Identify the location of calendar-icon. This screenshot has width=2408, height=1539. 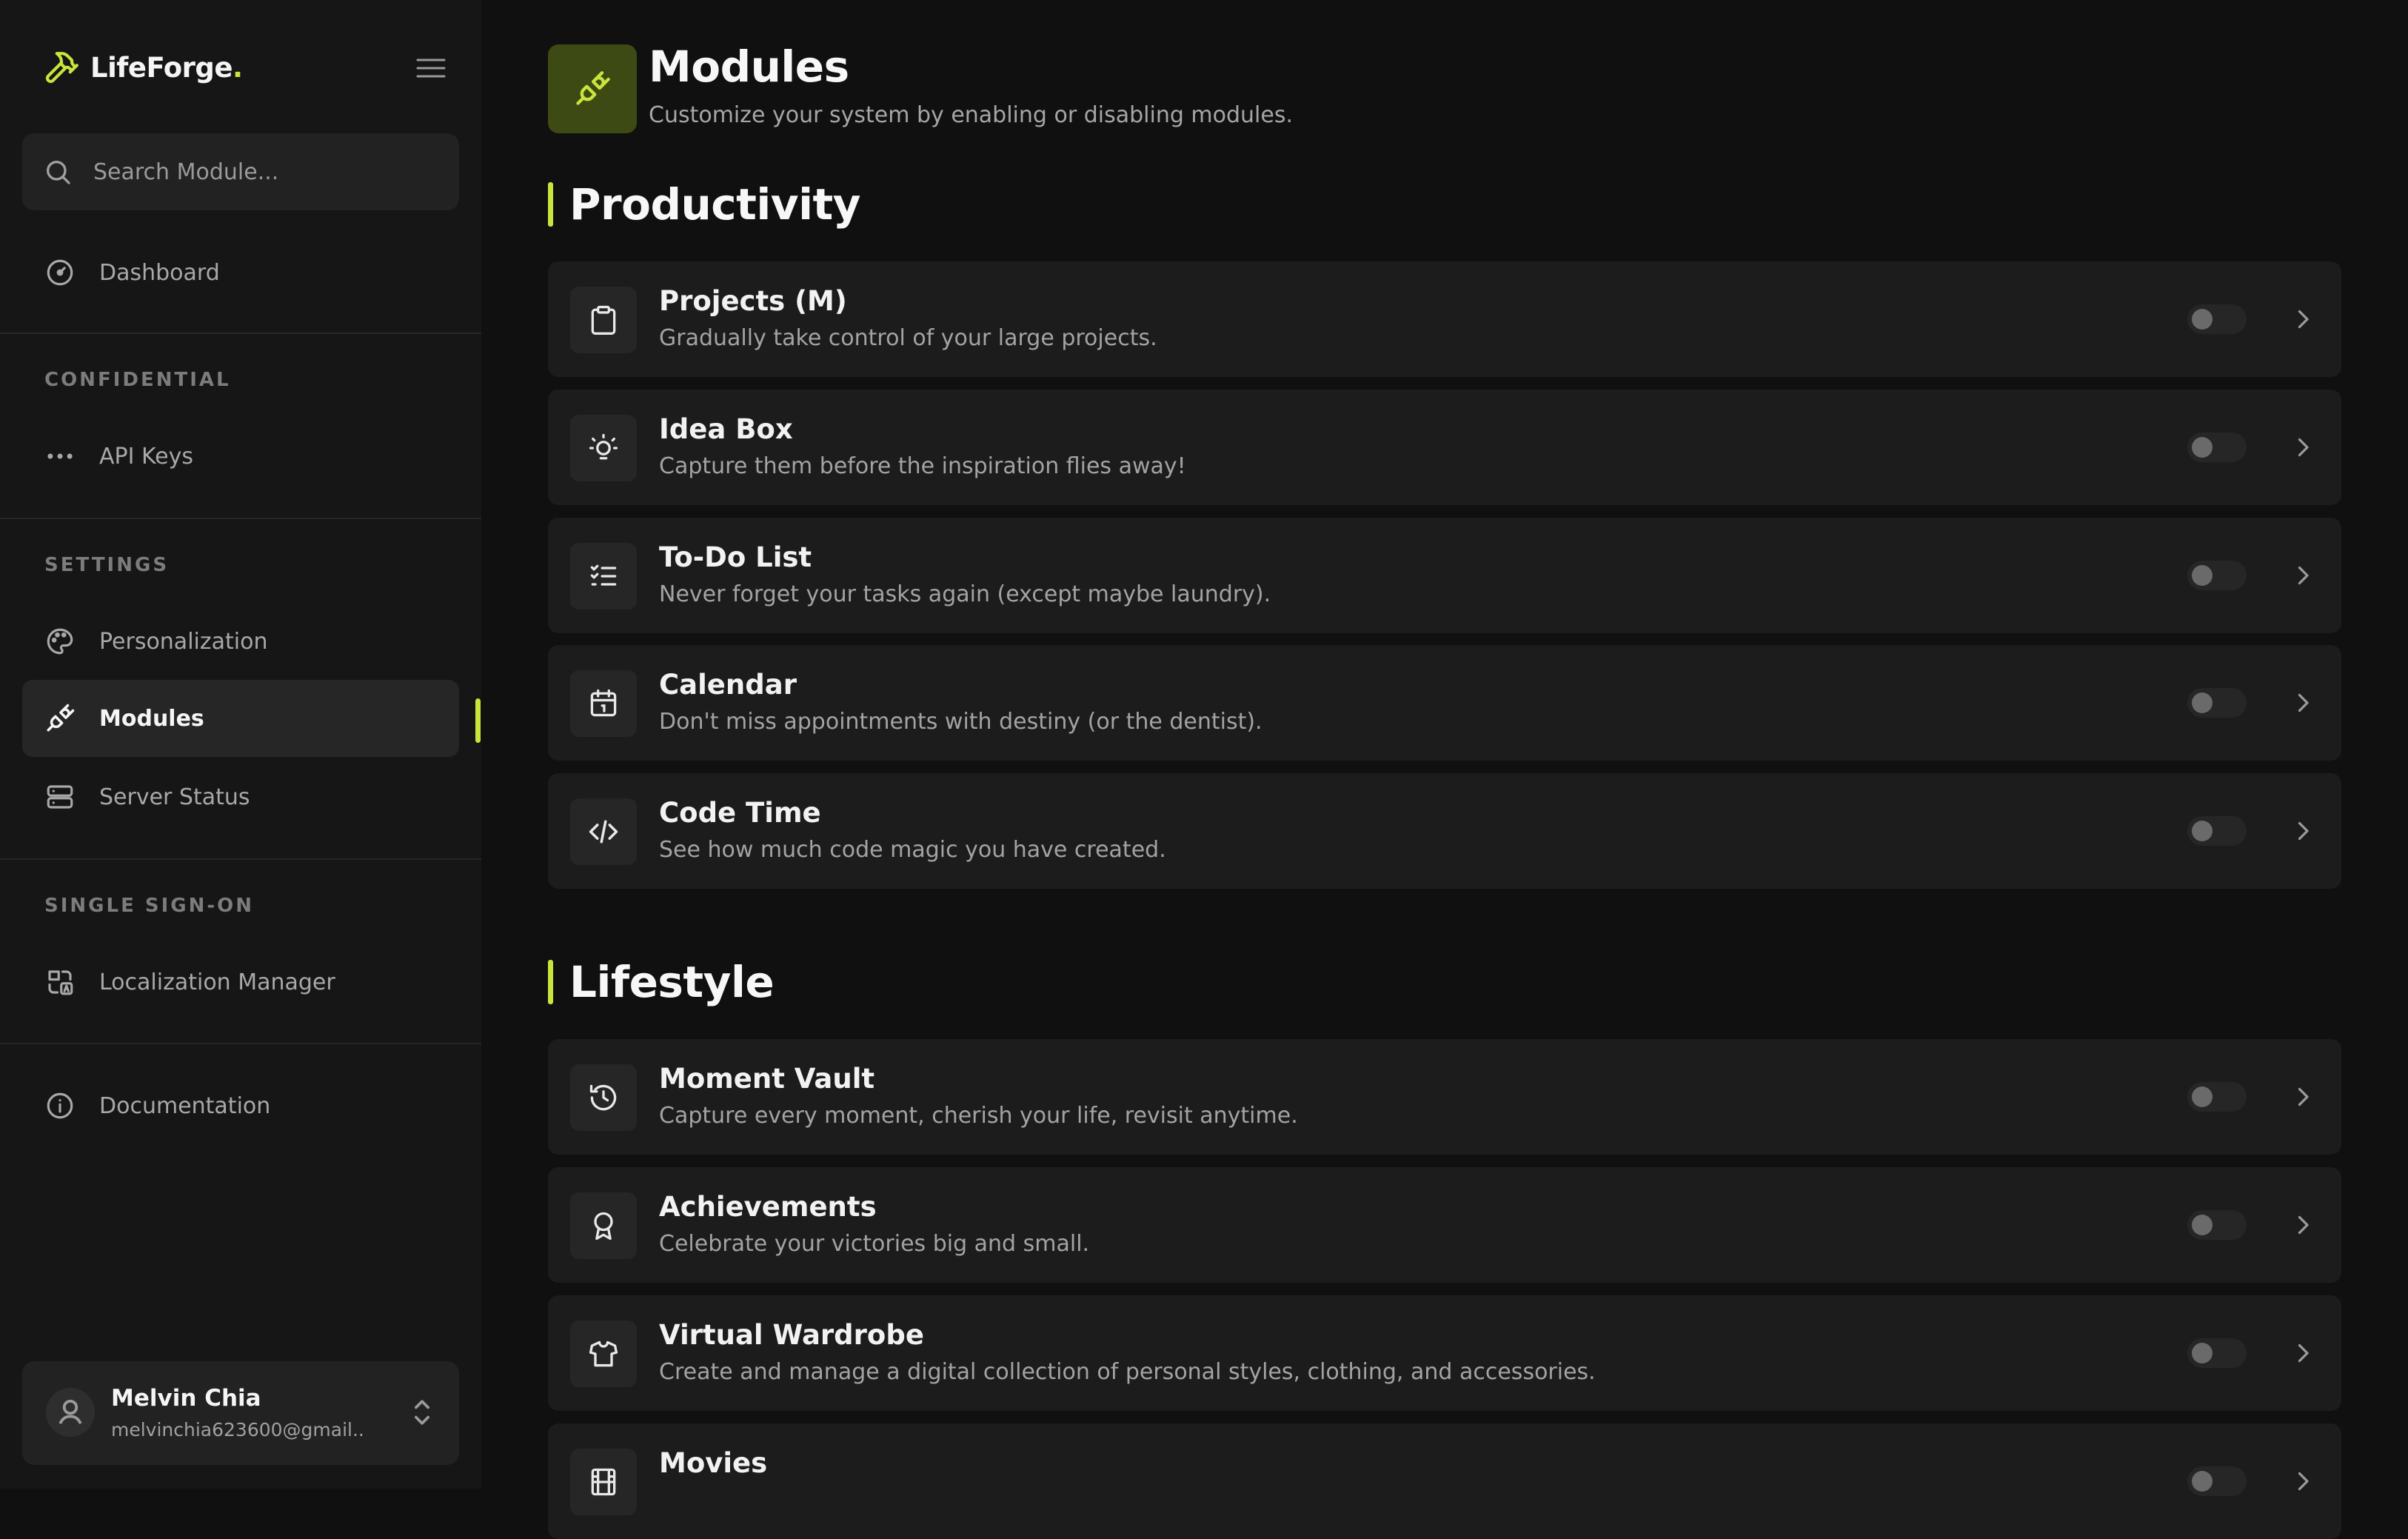
(603, 703).